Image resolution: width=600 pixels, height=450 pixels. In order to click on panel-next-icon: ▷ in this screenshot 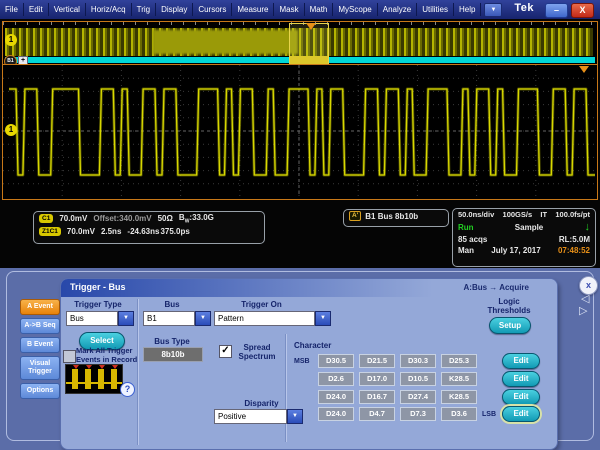, I will do `click(583, 311)`.